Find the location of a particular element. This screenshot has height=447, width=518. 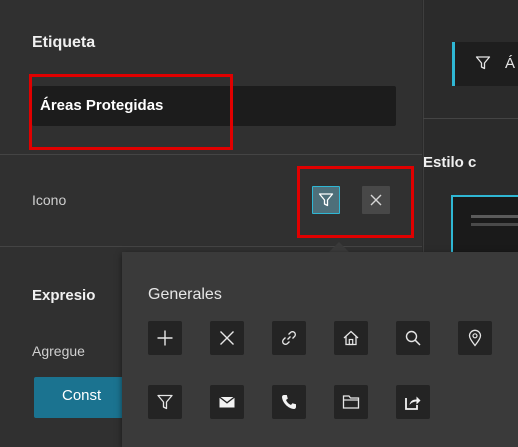

search-icon is located at coordinates (413, 338).